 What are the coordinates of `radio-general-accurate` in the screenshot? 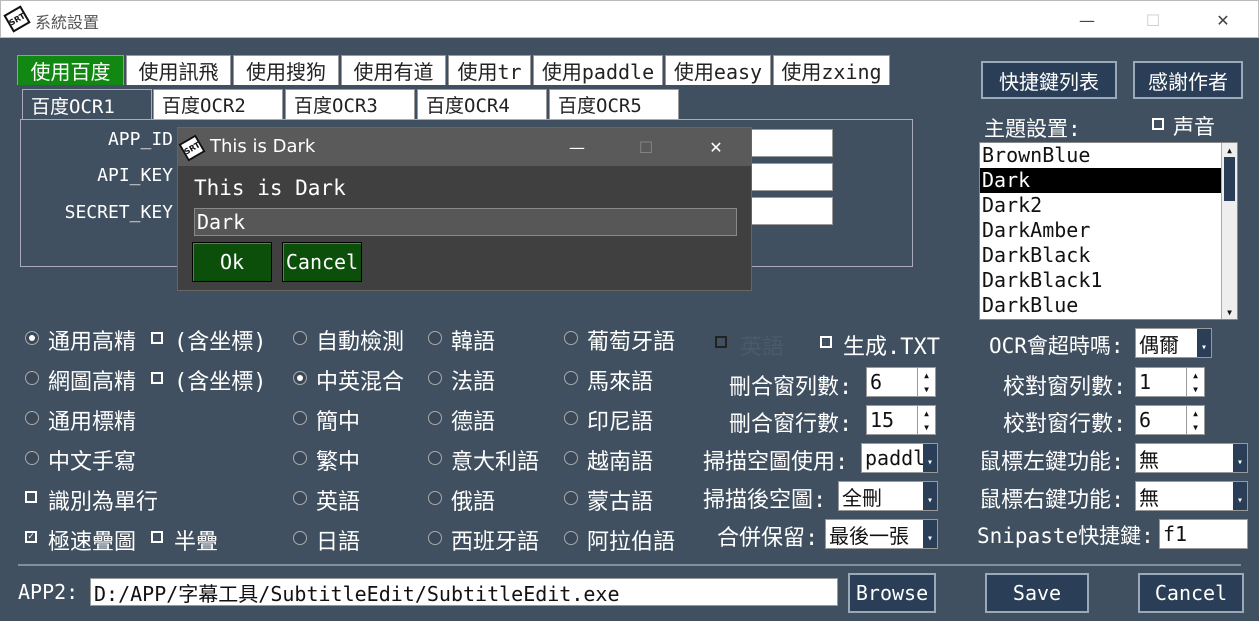 It's located at (32, 338).